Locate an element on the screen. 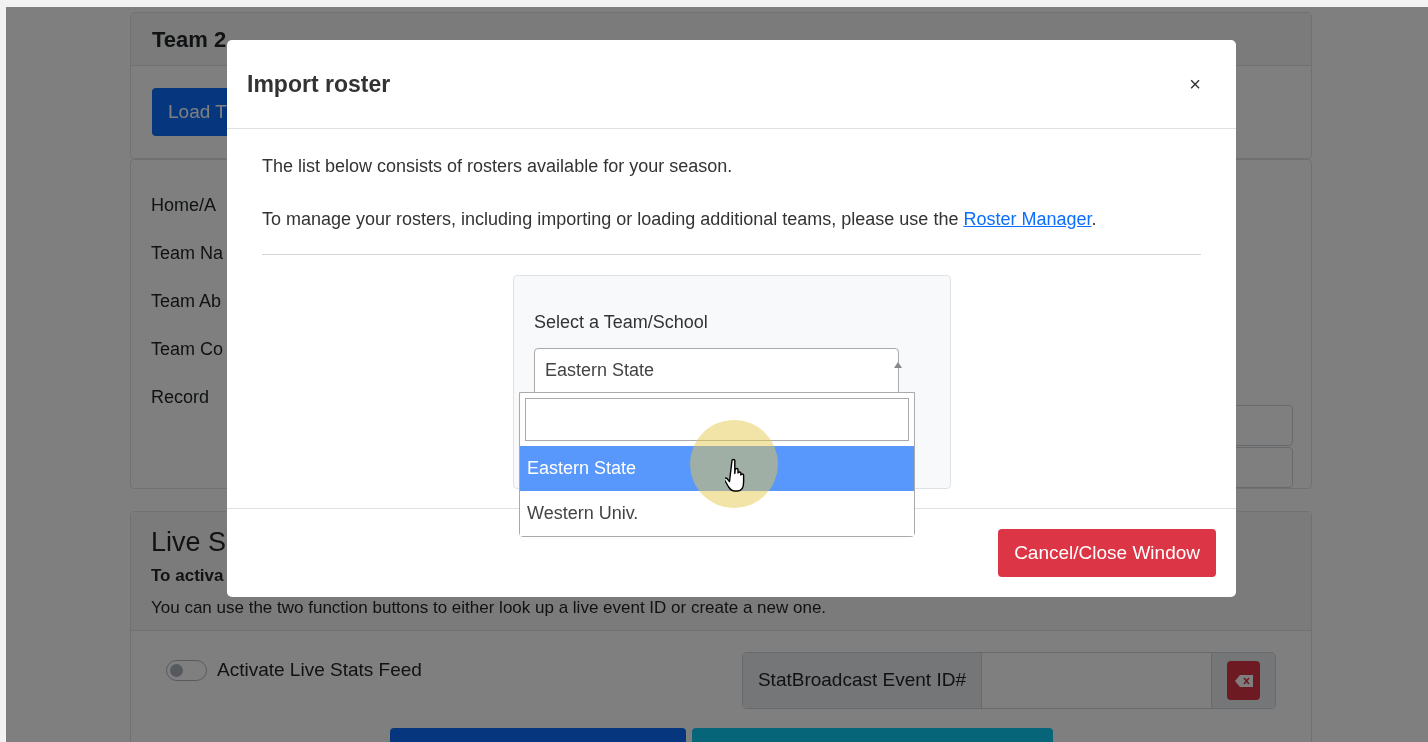 The height and width of the screenshot is (742, 1428). select-label: Select a Team/School is located at coordinates (621, 322).